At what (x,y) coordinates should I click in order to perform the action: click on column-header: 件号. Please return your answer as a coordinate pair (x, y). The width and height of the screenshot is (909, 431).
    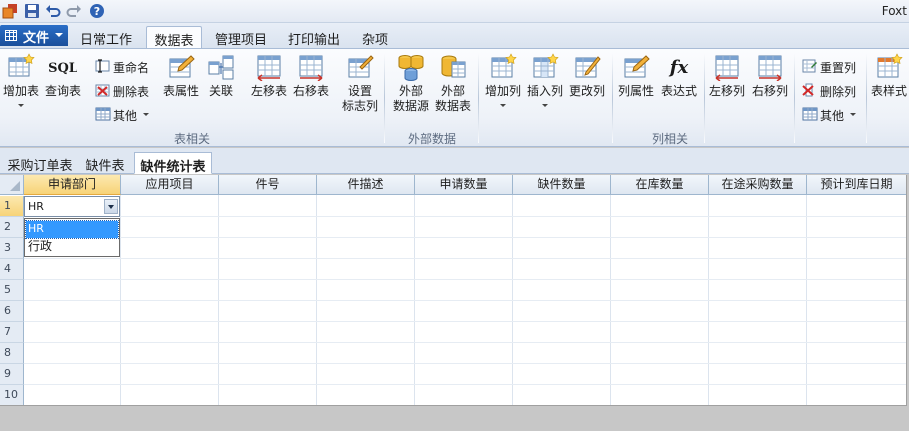
    Looking at the image, I should click on (268, 185).